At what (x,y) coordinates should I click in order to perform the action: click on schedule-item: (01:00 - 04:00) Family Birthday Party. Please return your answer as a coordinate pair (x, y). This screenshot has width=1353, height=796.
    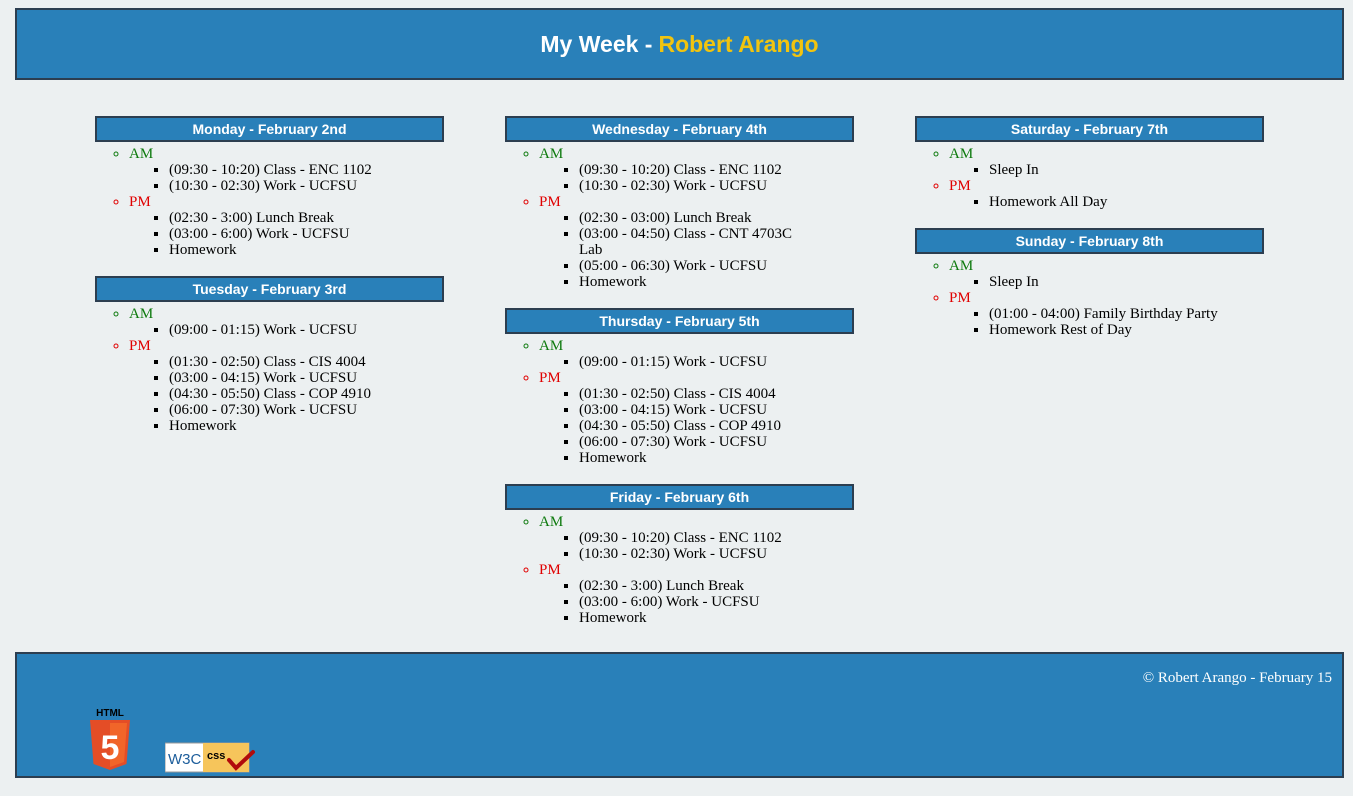
    Looking at the image, I should click on (1104, 314).